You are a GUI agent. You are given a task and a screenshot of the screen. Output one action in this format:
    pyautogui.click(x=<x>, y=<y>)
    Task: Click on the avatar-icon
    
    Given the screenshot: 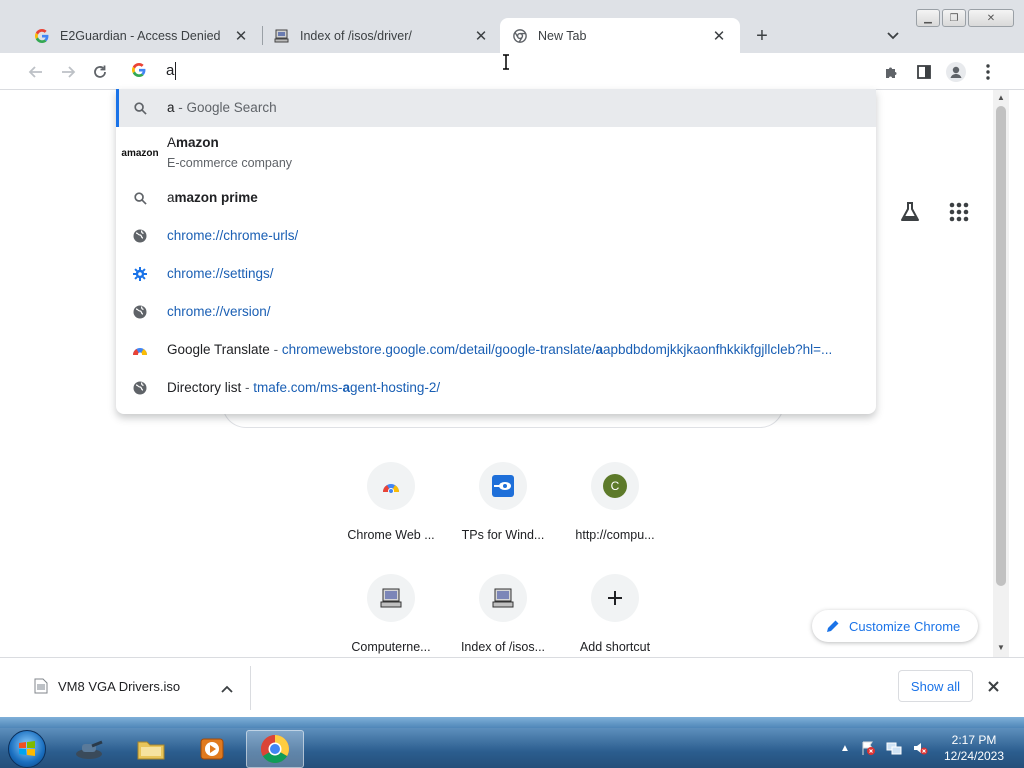 What is the action you would take?
    pyautogui.click(x=956, y=72)
    